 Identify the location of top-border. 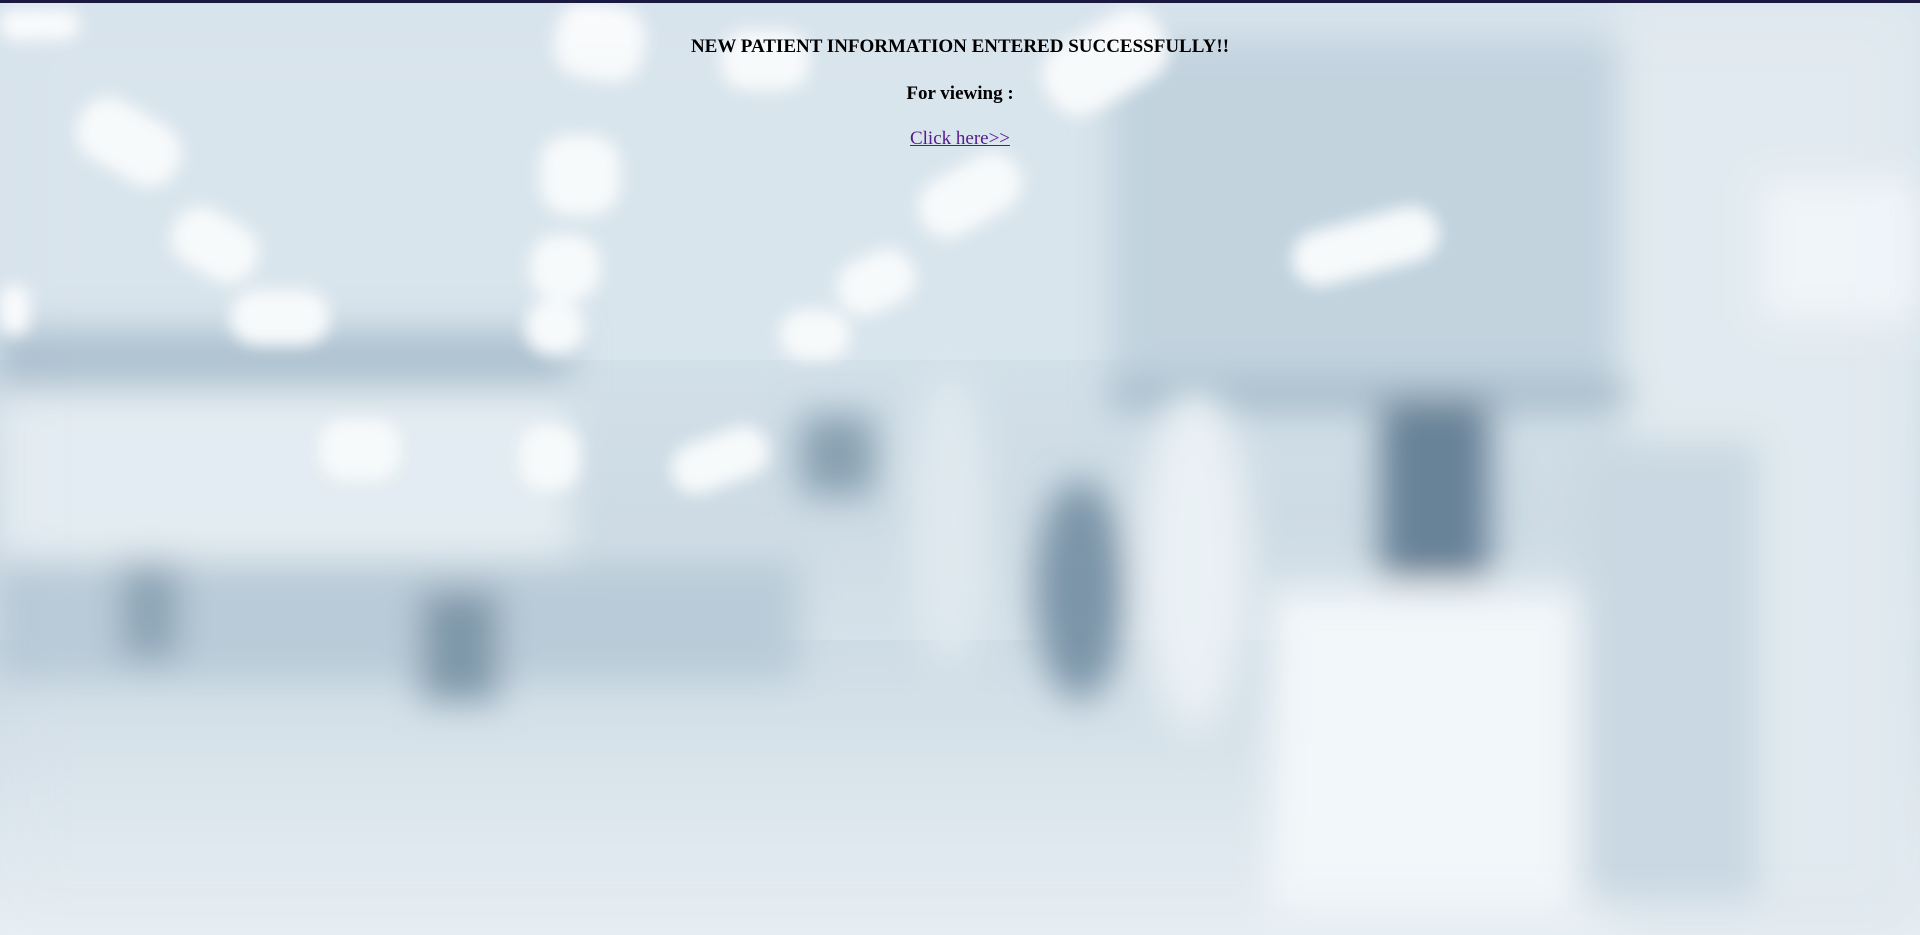
(960, 1).